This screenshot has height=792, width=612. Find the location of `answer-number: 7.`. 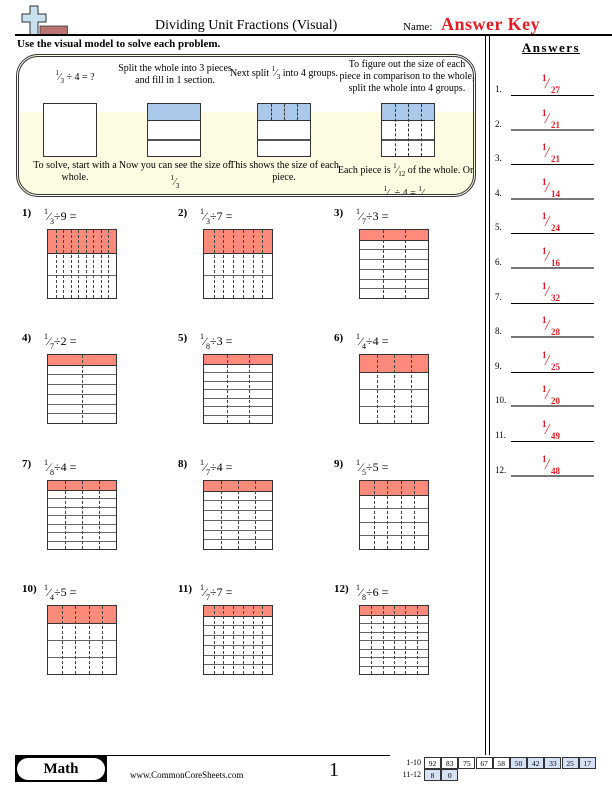

answer-number: 7. is located at coordinates (498, 296).